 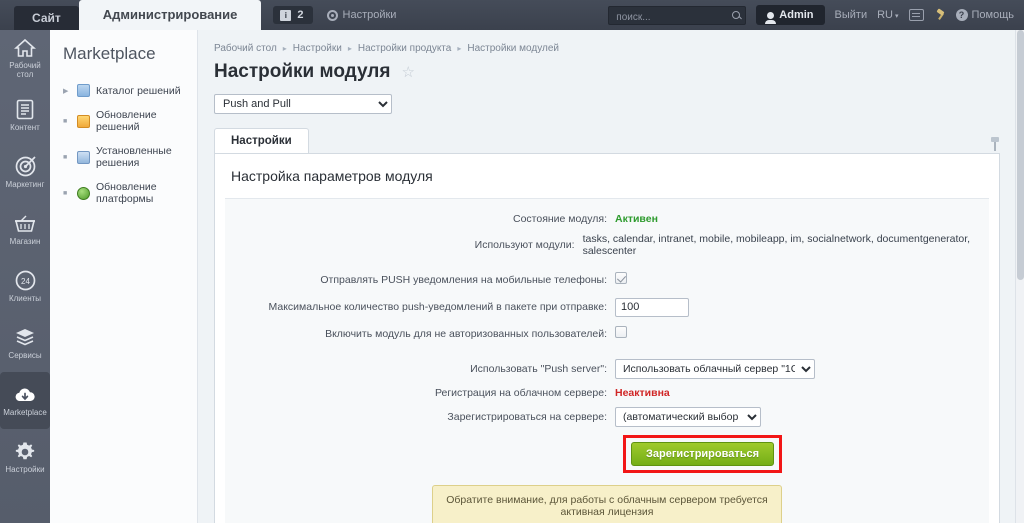 I want to click on top-bar-right: Admin Выйти RU▾ ? Помощь, so click(x=816, y=15).